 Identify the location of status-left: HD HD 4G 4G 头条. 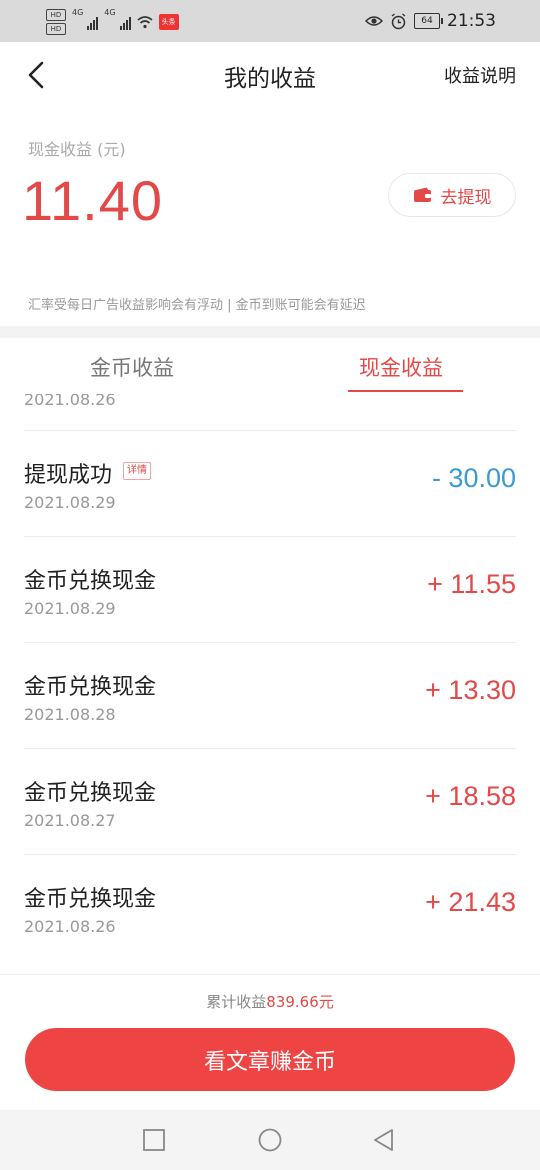
(112, 22).